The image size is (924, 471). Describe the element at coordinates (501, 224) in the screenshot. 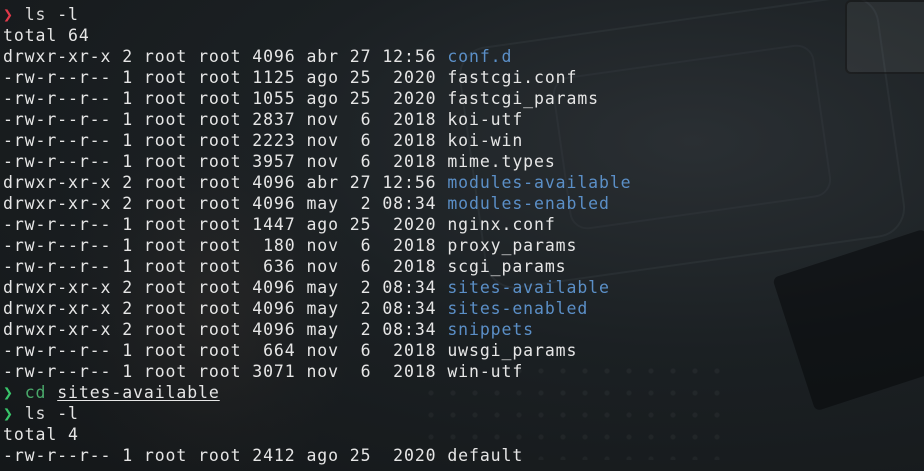

I see `file-name: nginx.conf` at that location.